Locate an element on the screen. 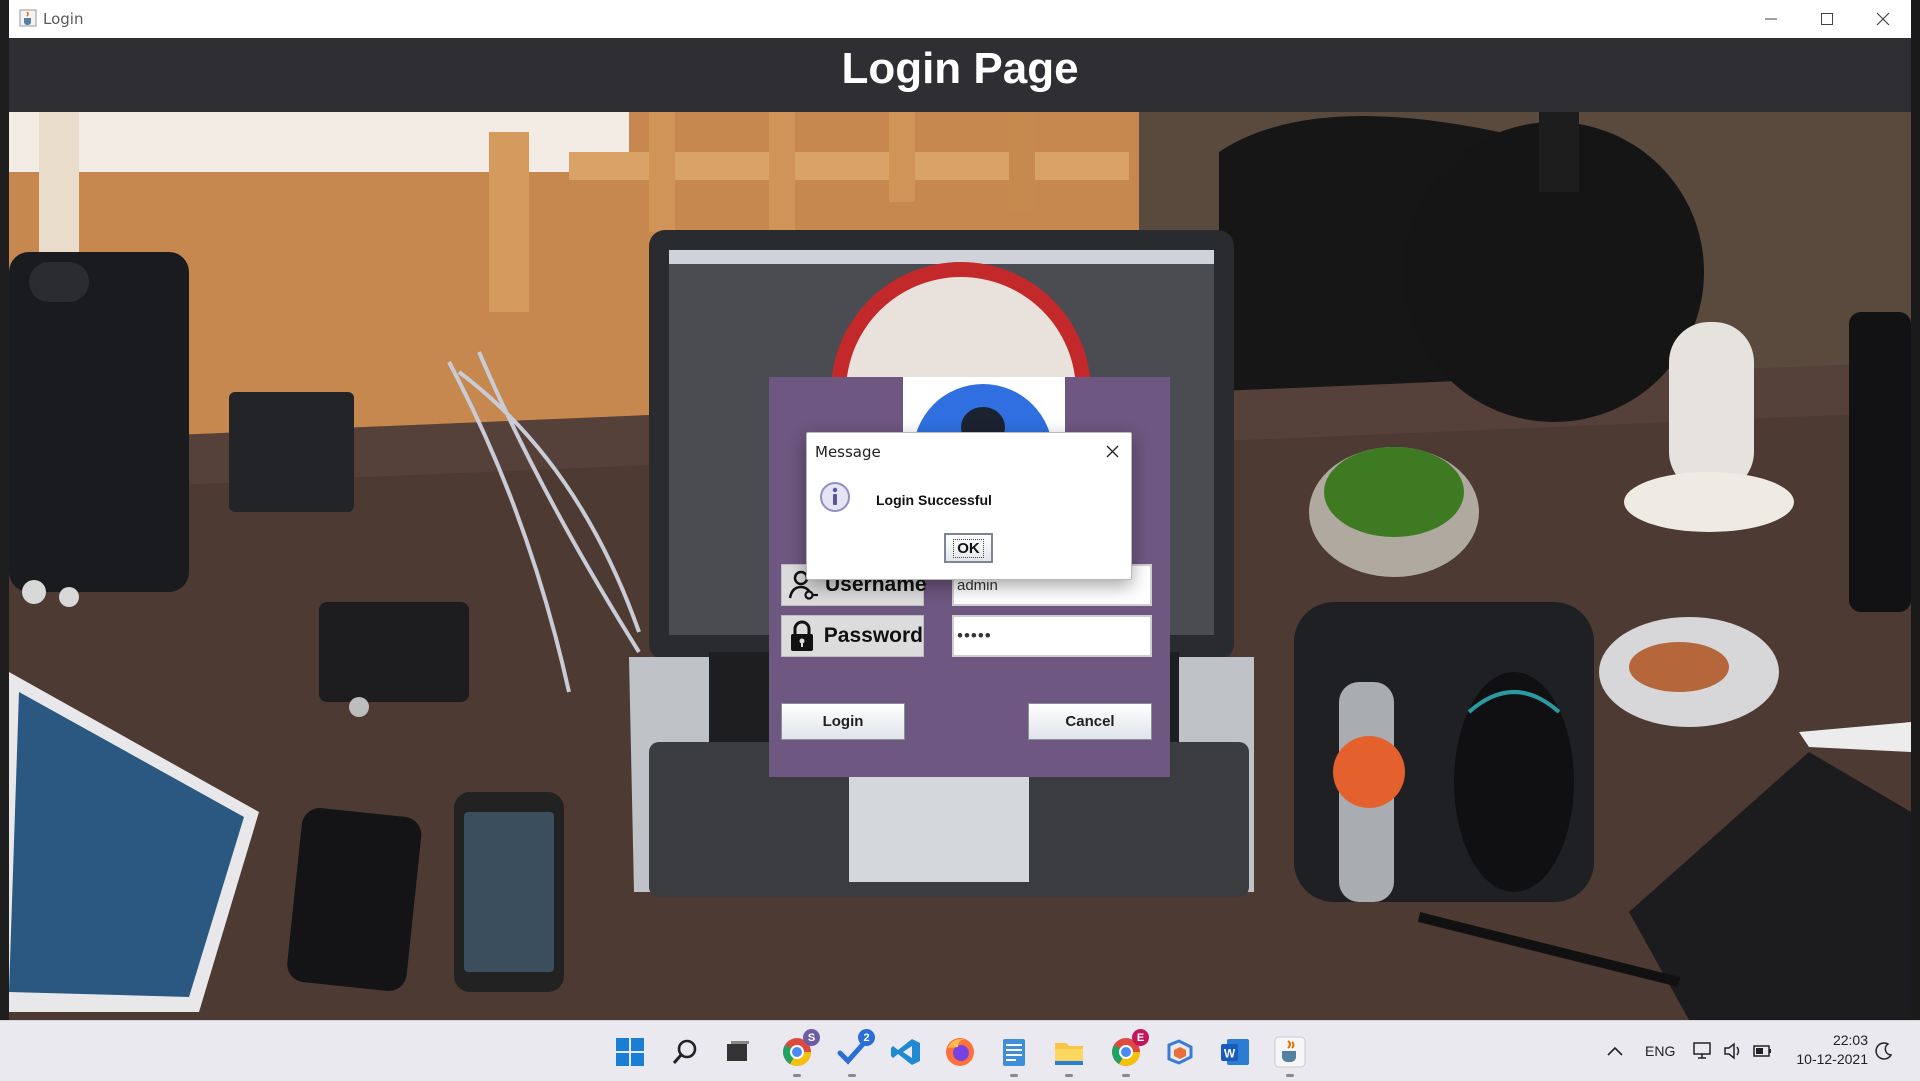 This screenshot has height=1081, width=1920. message-dialog: Message Login Successful OK is located at coordinates (969, 506).